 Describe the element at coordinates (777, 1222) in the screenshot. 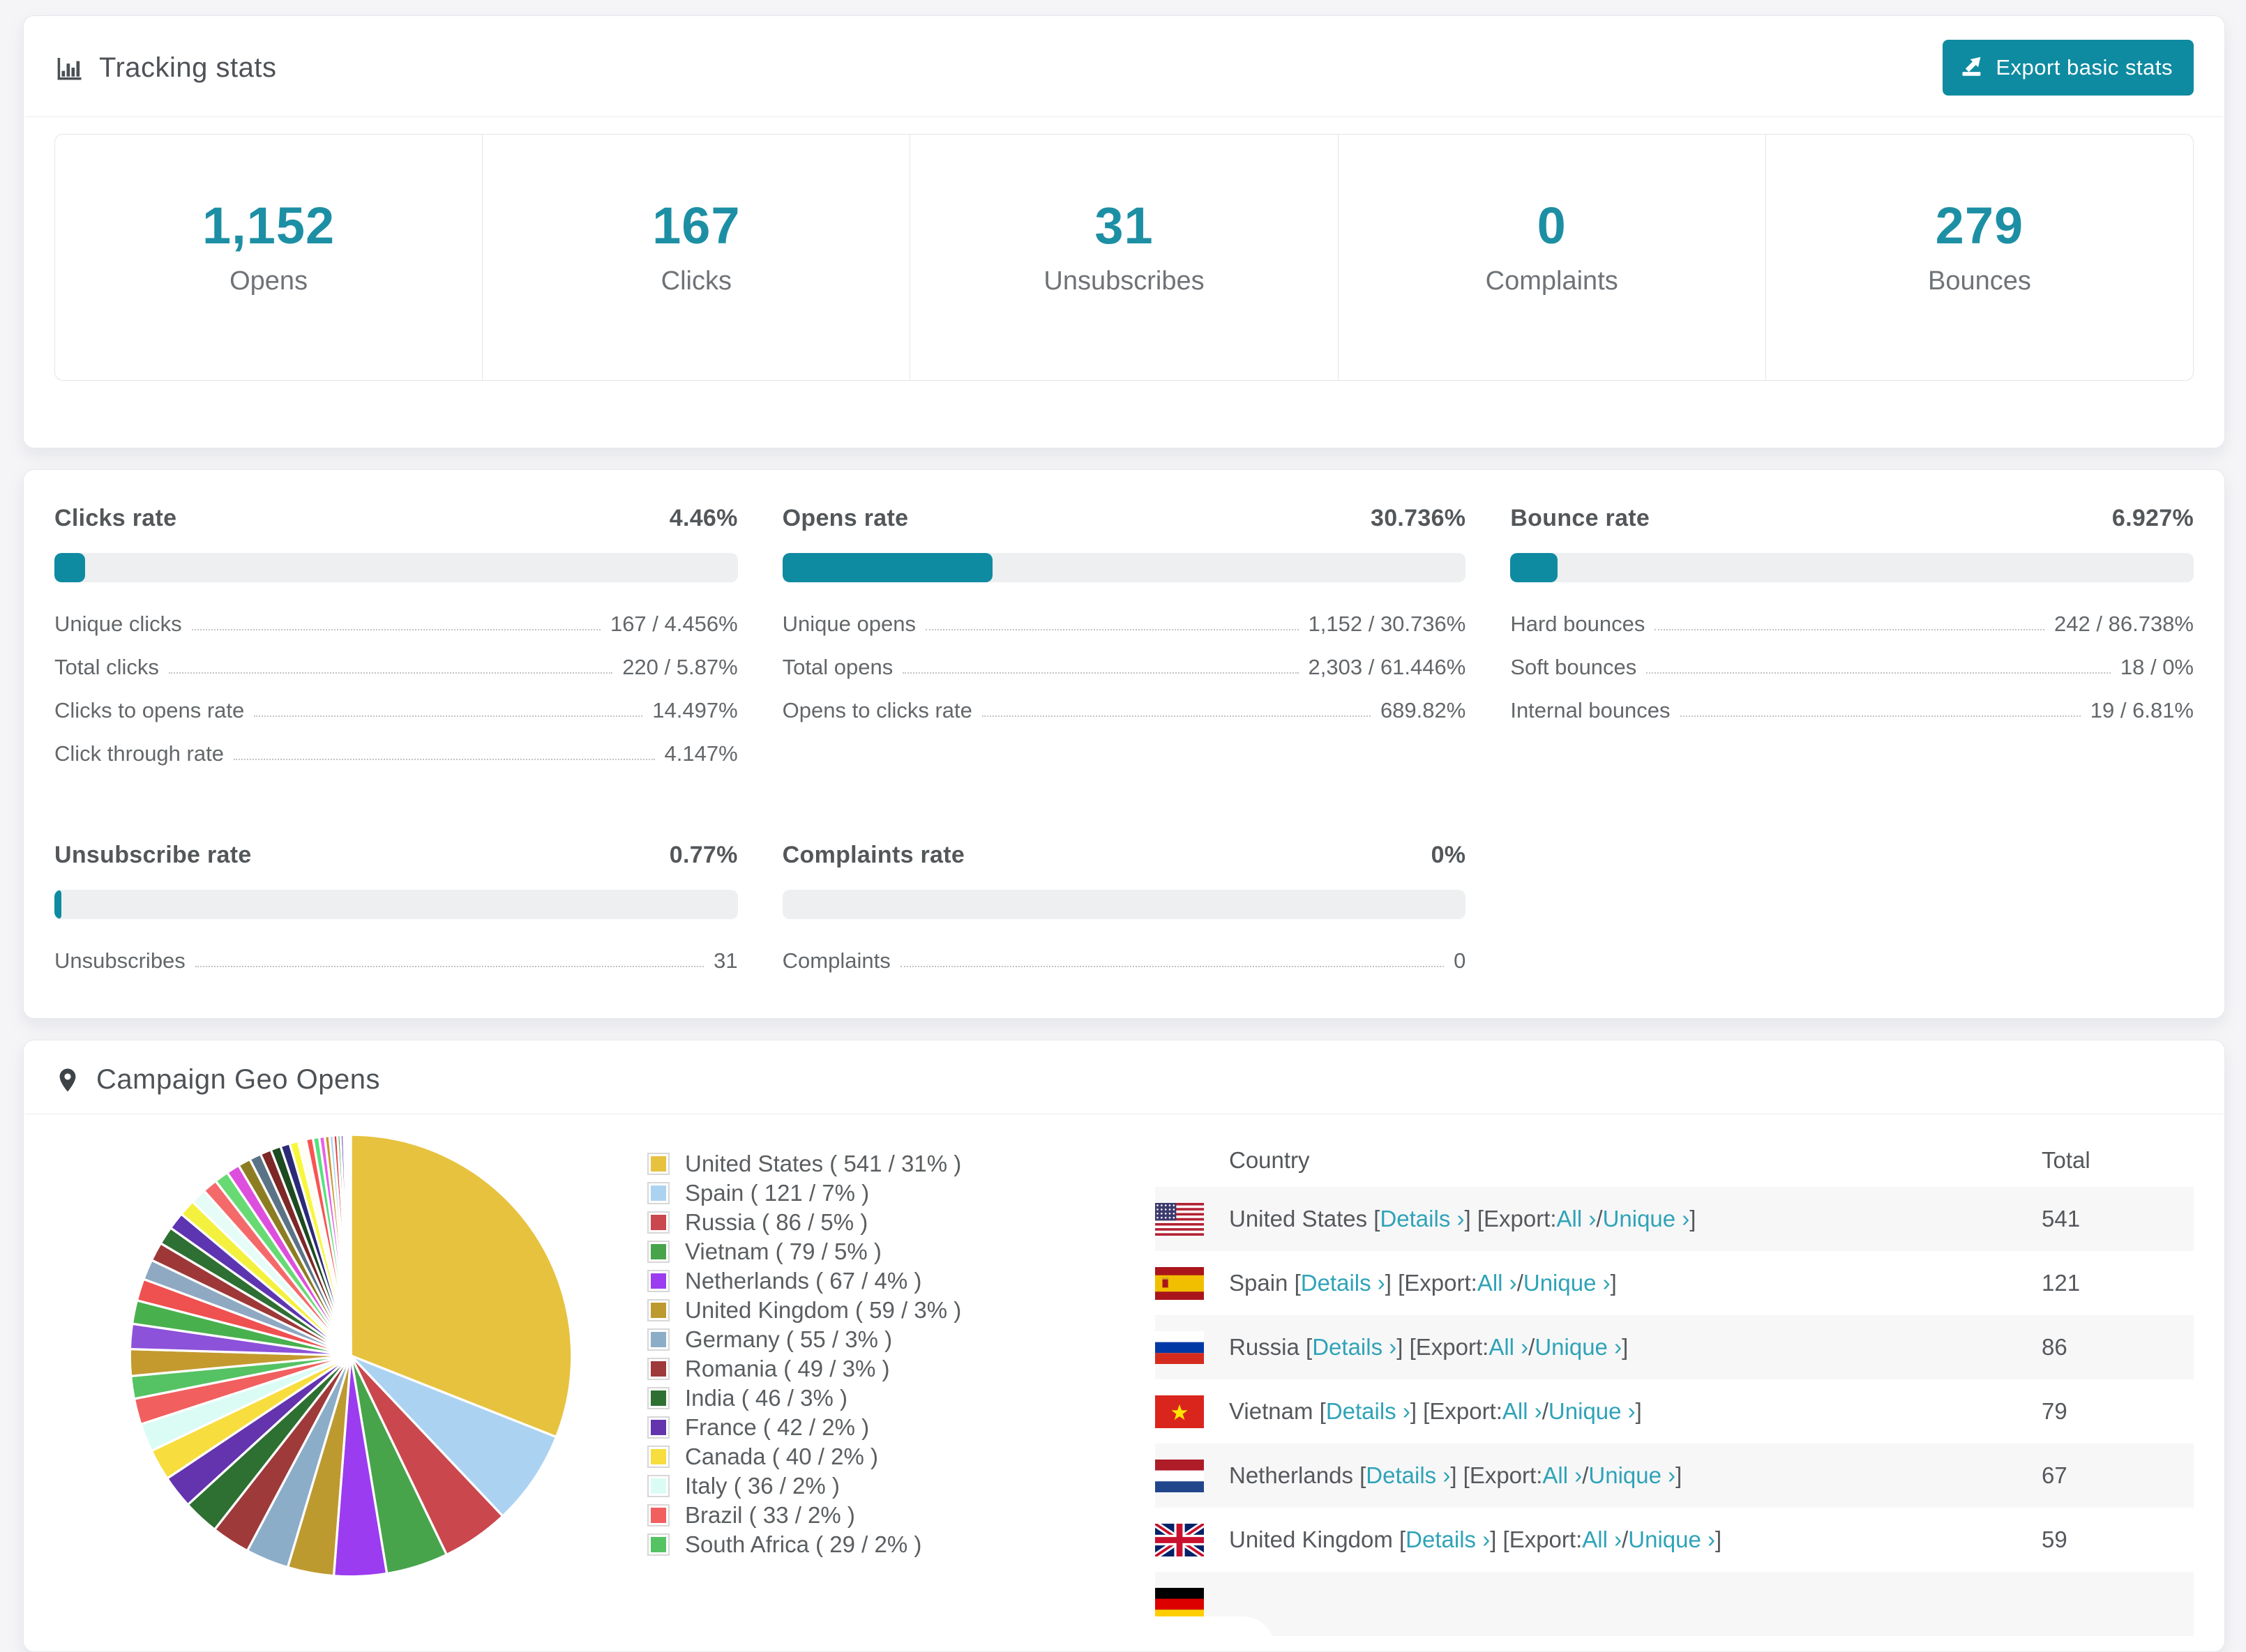

I see `legend-label: Russia ( 86 / 5% )` at that location.